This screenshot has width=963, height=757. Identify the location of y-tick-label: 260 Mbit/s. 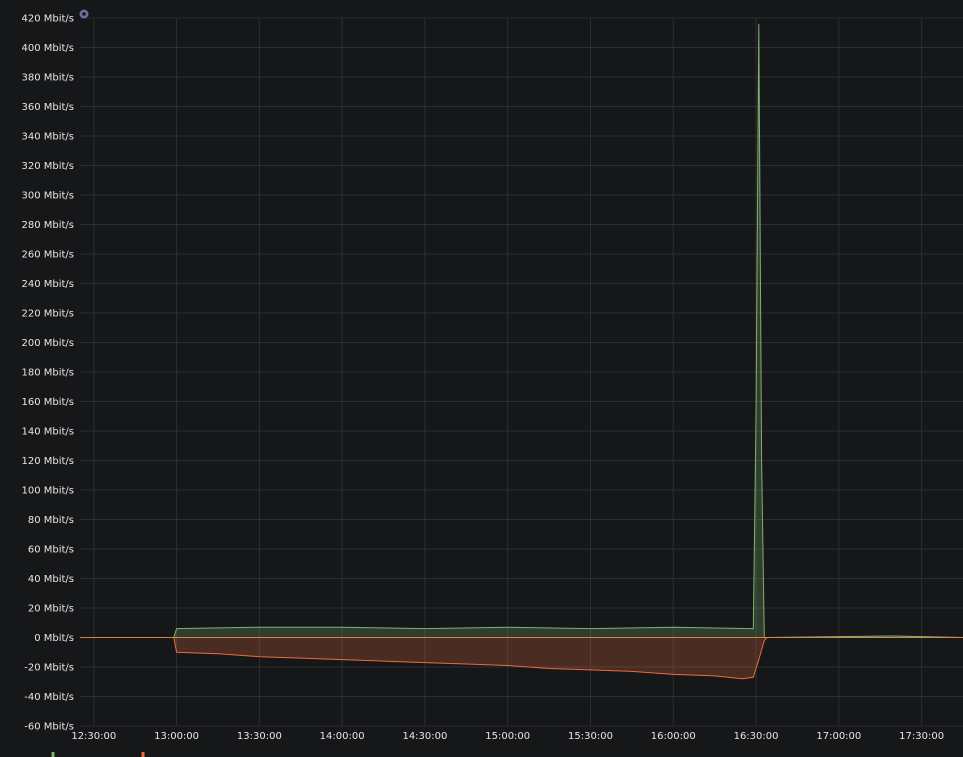
(47, 255).